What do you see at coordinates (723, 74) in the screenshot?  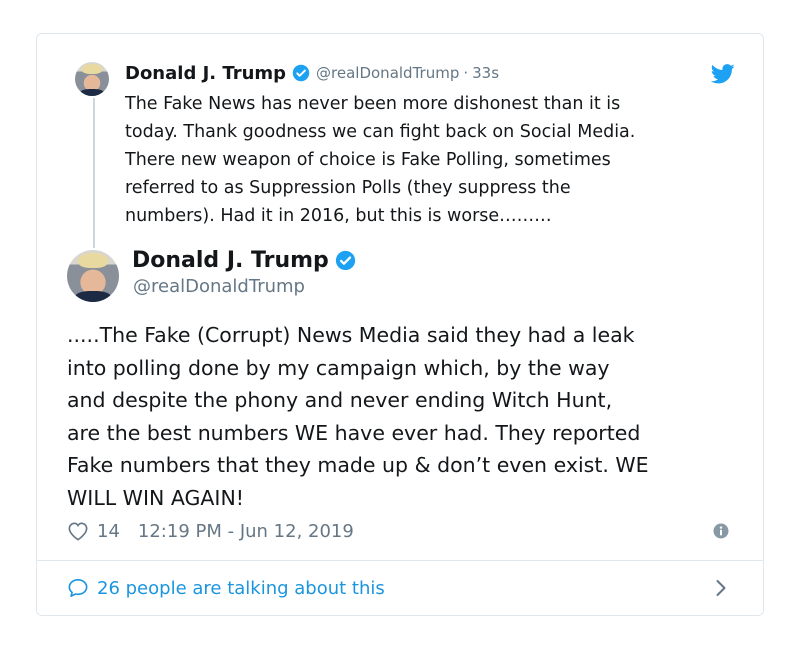 I see `twitter-bird-icon` at bounding box center [723, 74].